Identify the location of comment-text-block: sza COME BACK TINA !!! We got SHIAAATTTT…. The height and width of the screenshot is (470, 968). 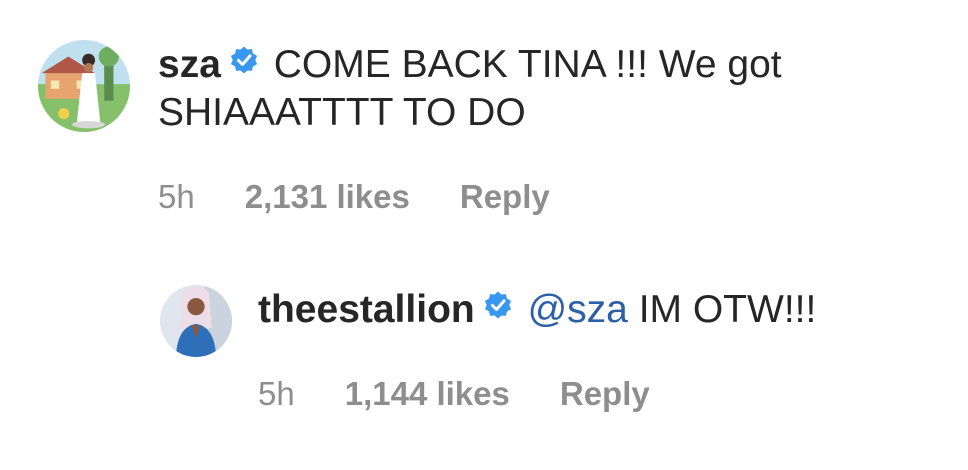
(508, 89).